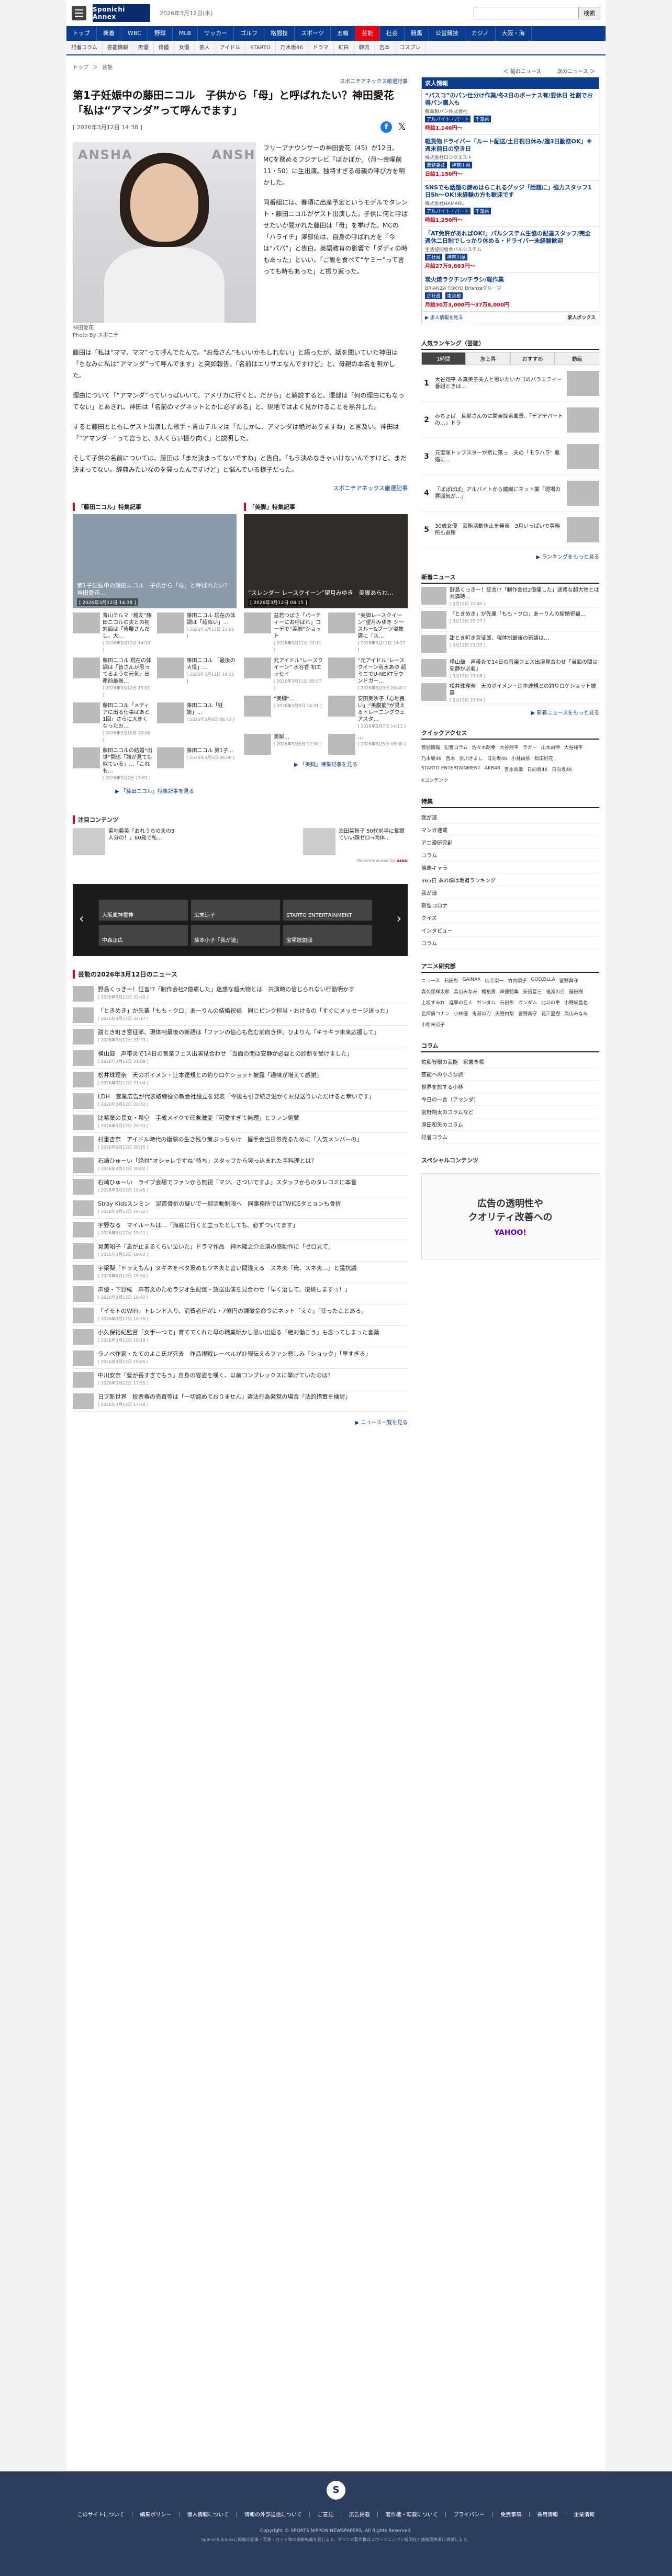 The height and width of the screenshot is (2576, 672). Describe the element at coordinates (494, 980) in the screenshot. I see `anime-tag: 山寺宏一` at that location.